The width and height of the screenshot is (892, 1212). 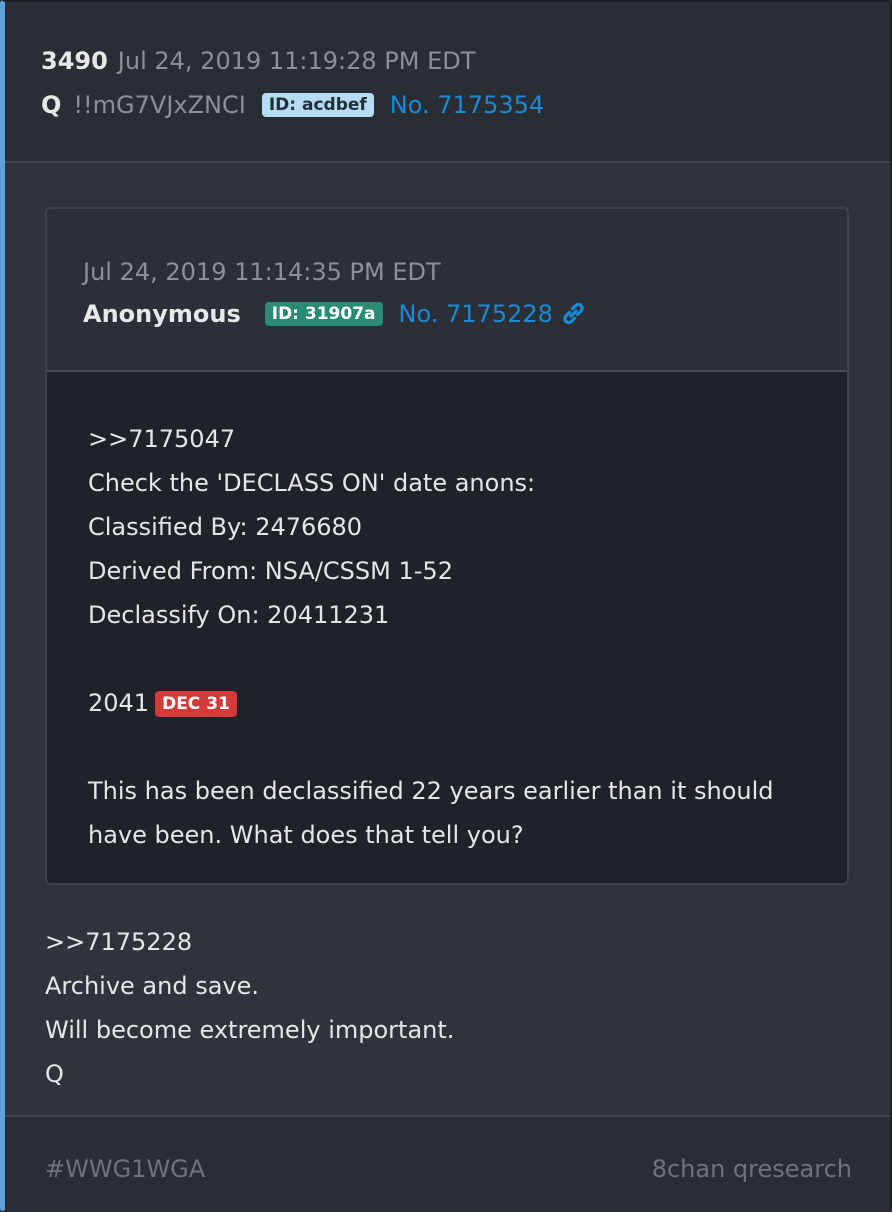 What do you see at coordinates (125, 1169) in the screenshot?
I see `hashtag: #WWG1WGA` at bounding box center [125, 1169].